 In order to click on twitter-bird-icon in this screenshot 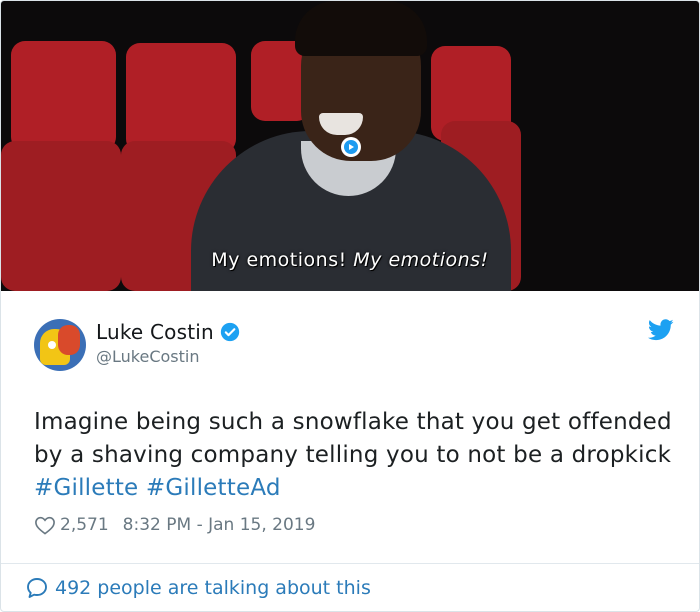, I will do `click(661, 330)`.